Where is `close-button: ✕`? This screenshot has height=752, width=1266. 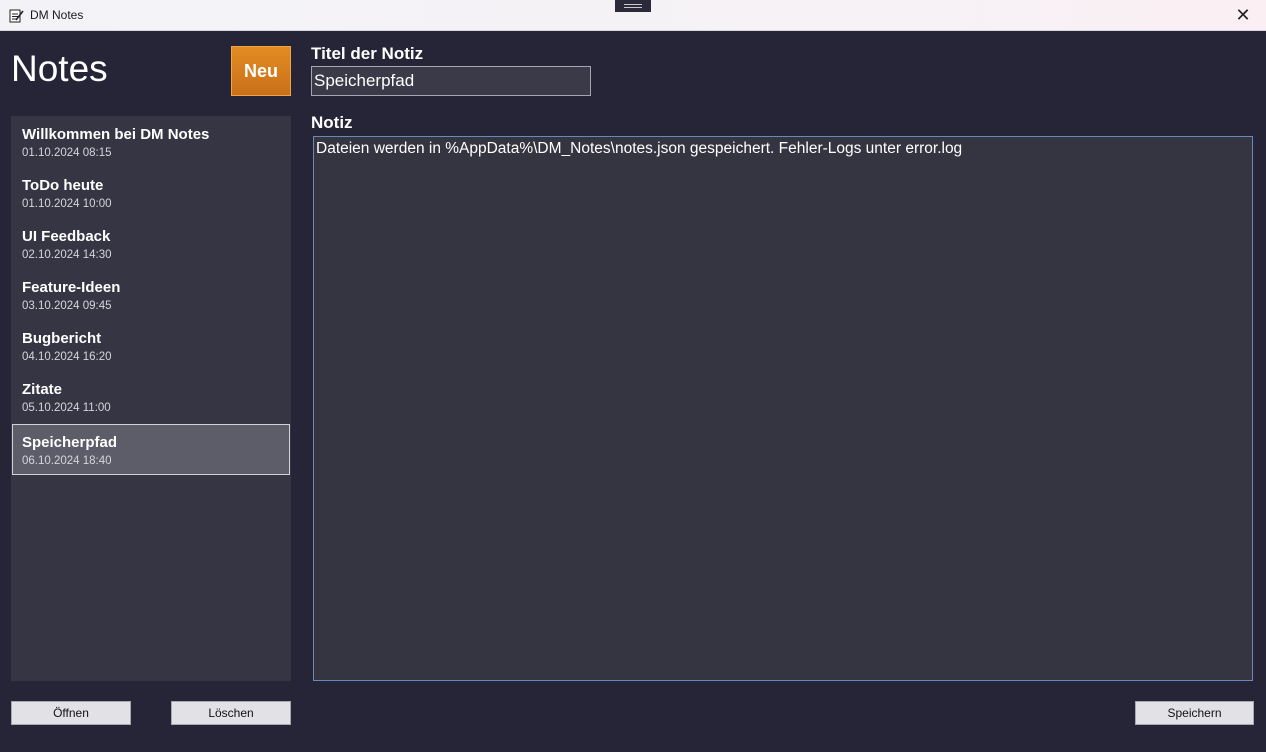 close-button: ✕ is located at coordinates (1243, 15).